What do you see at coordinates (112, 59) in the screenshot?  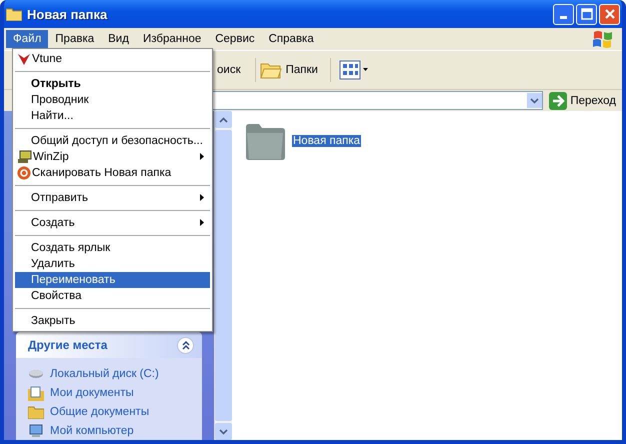 I see `menu-item: Vtune` at bounding box center [112, 59].